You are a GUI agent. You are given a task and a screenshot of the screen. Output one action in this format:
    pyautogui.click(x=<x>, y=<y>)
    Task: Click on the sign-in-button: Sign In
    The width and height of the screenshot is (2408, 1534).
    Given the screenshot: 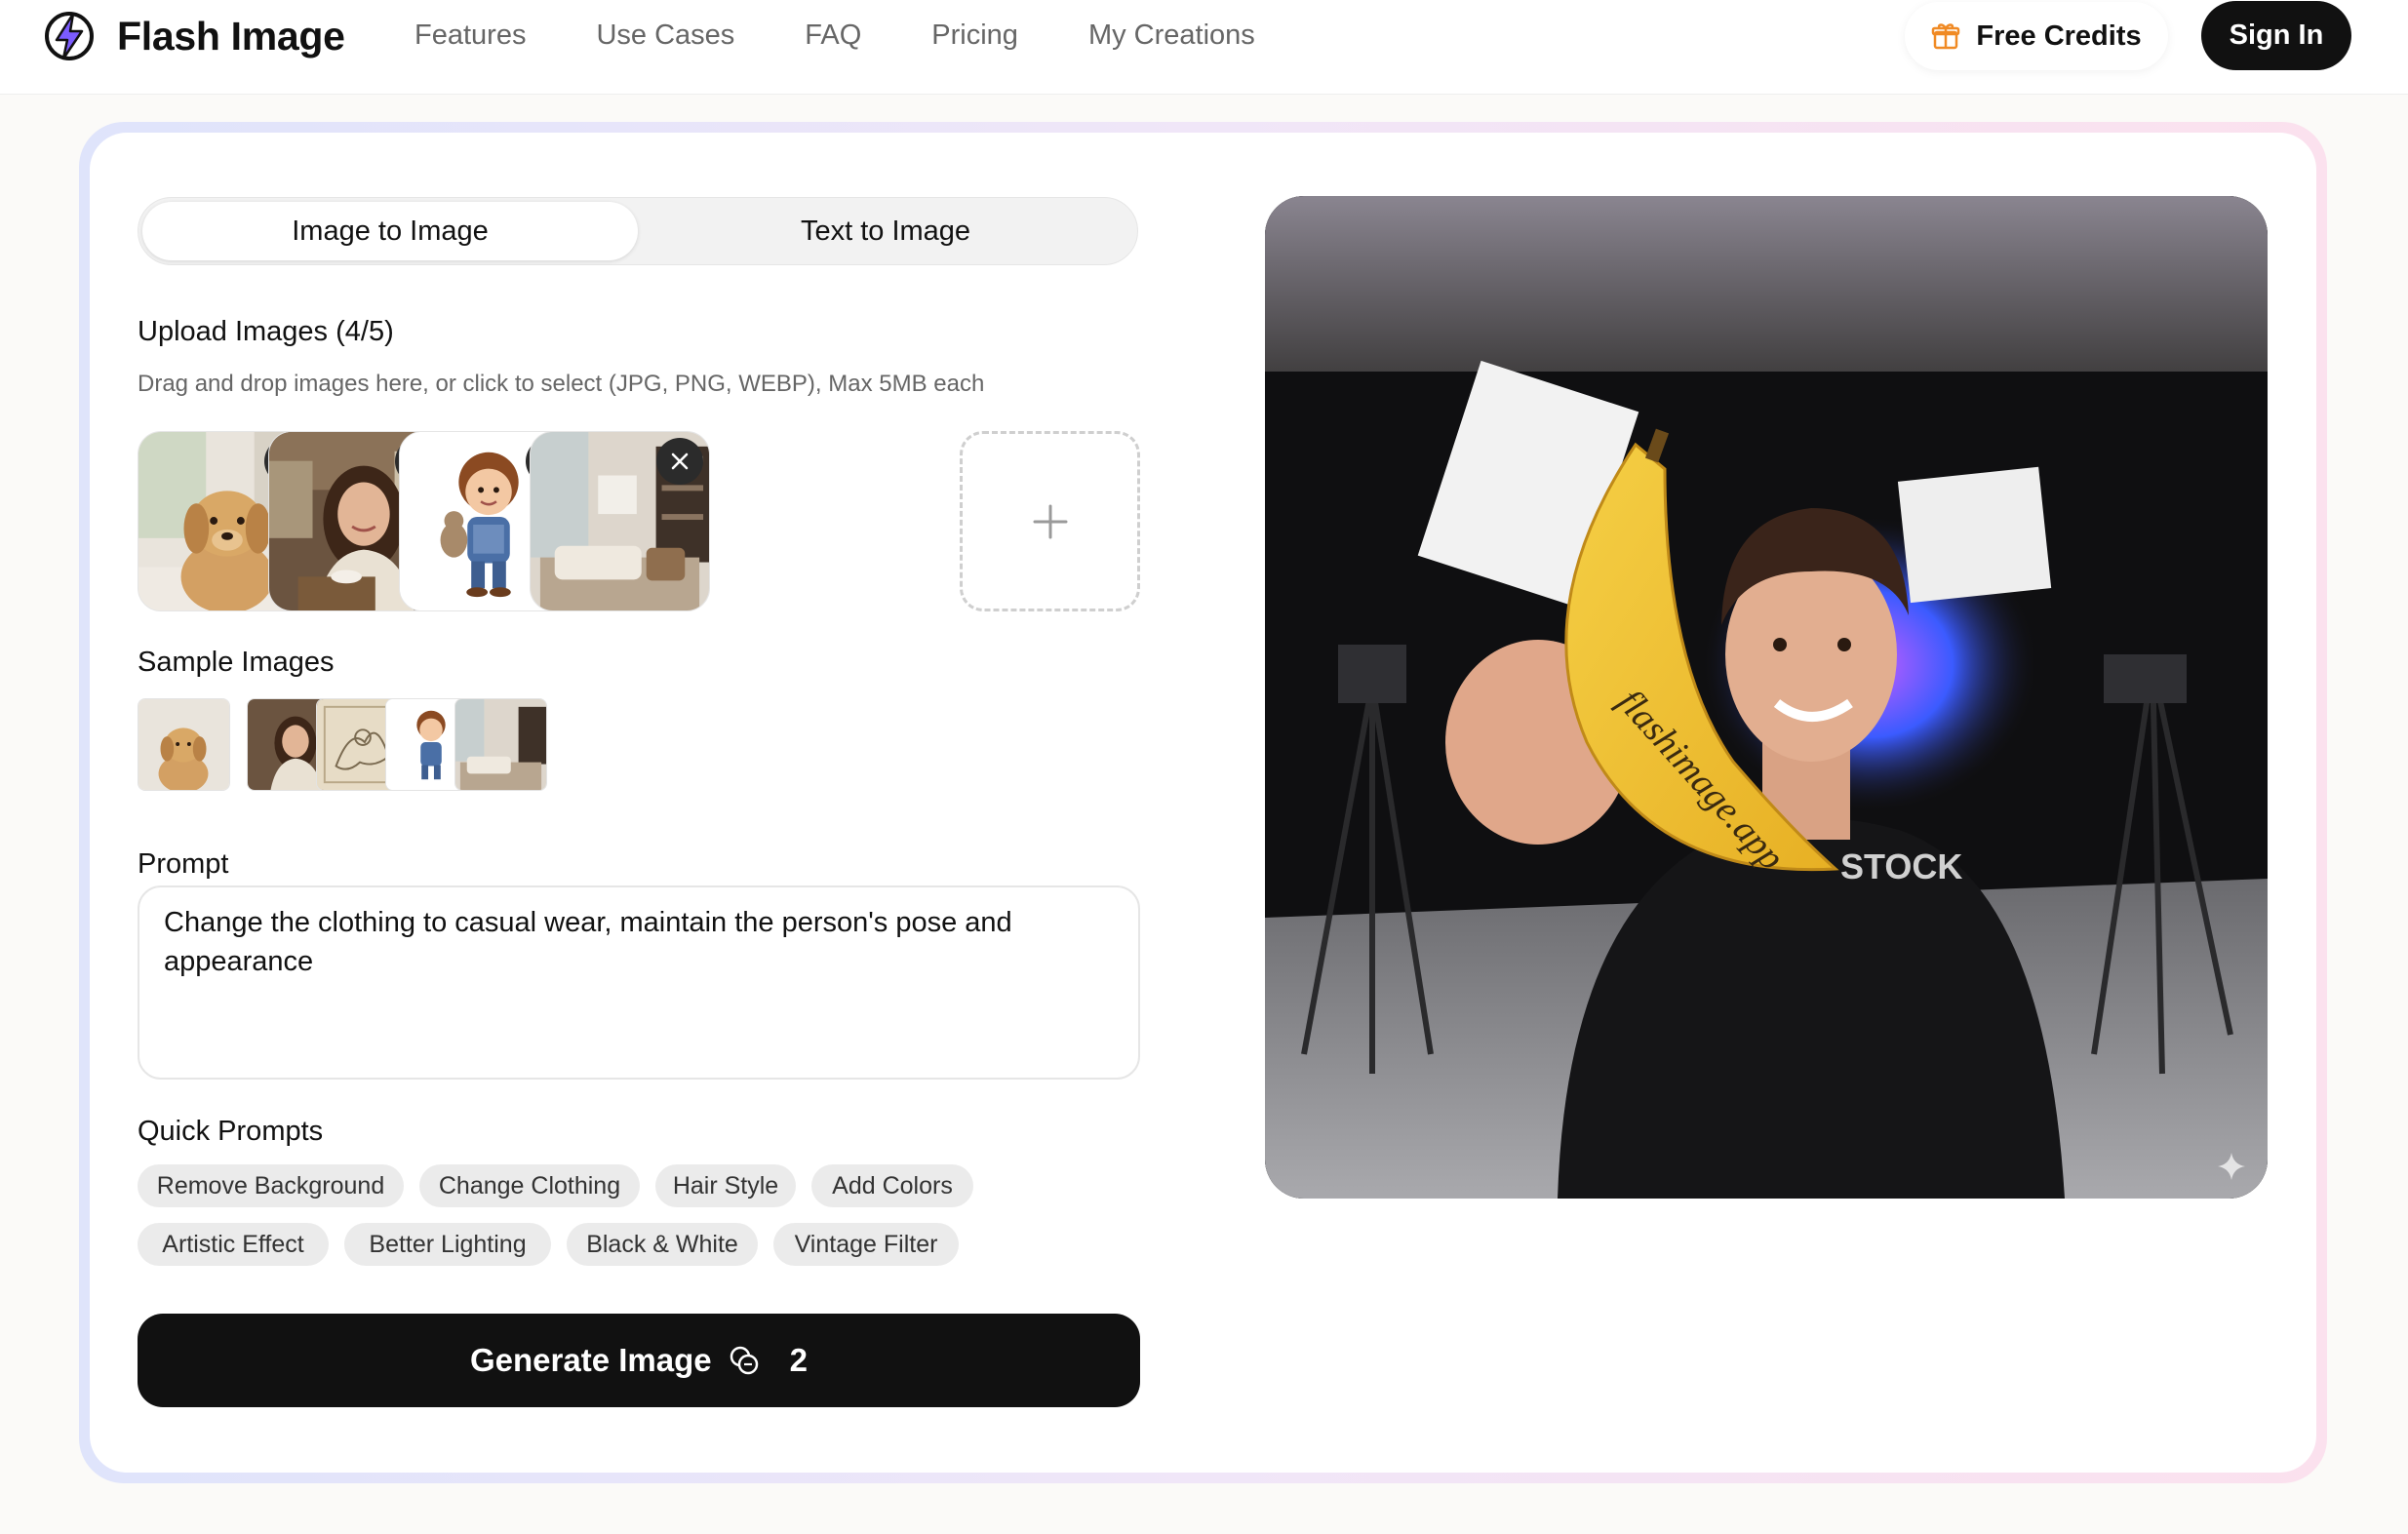 What is the action you would take?
    pyautogui.click(x=2276, y=35)
    